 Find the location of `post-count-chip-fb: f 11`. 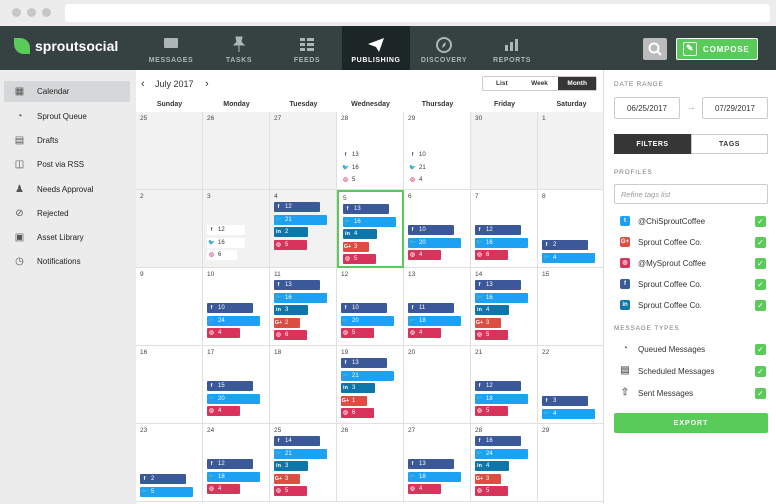

post-count-chip-fb: f 11 is located at coordinates (431, 308).